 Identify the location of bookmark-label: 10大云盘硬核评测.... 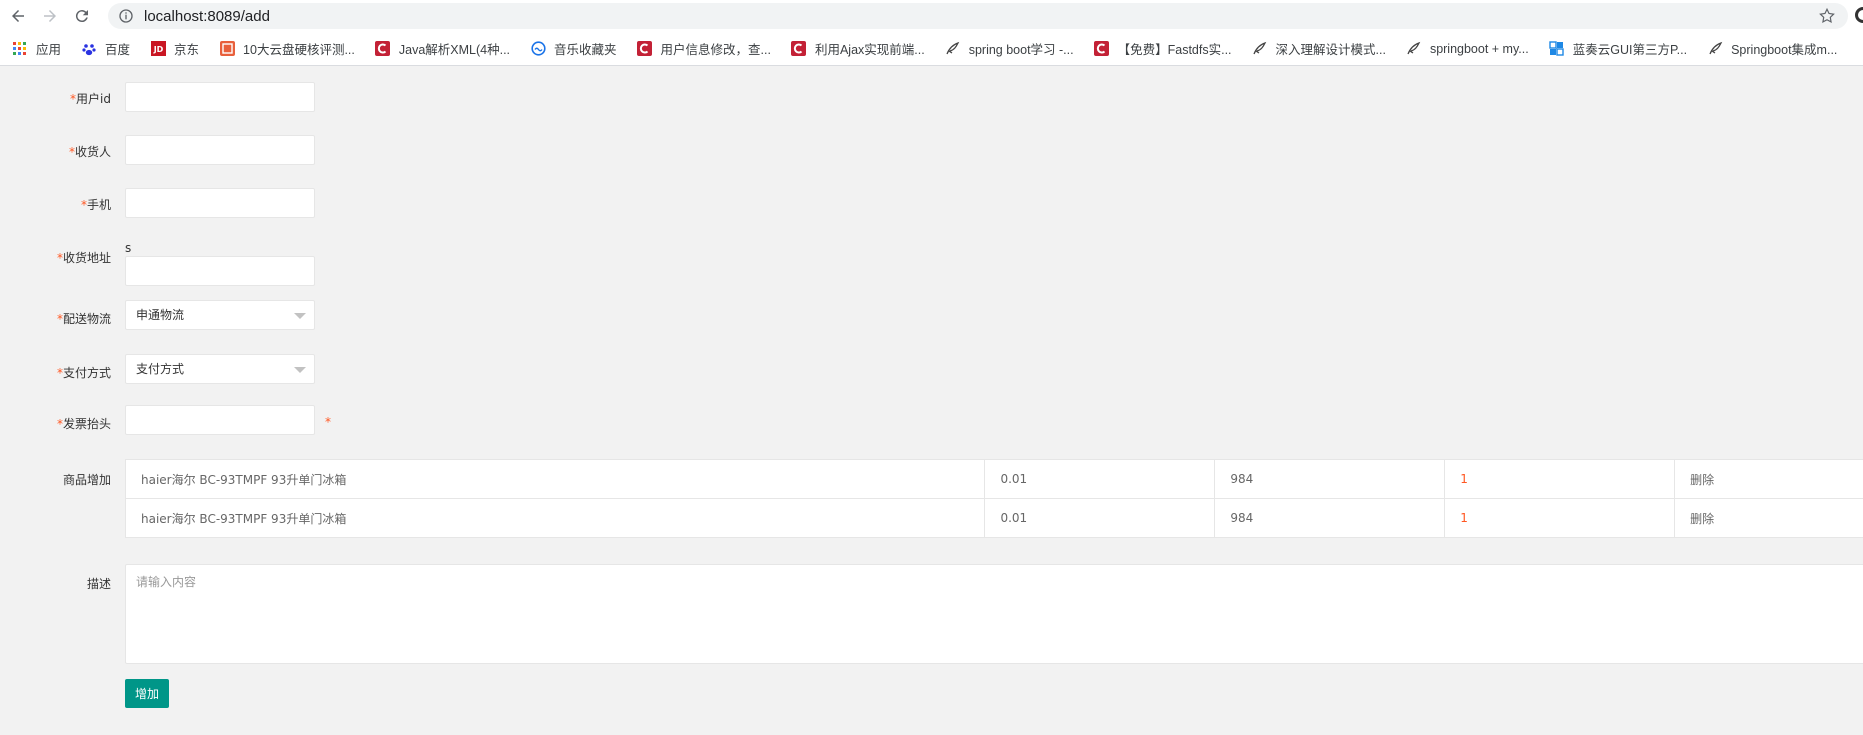
(299, 50).